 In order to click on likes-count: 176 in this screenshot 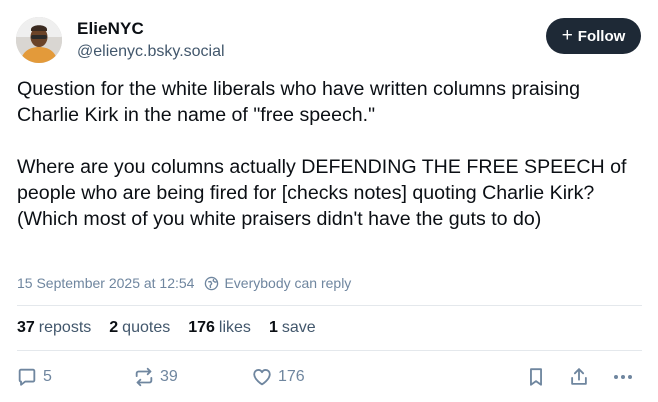, I will do `click(201, 327)`.